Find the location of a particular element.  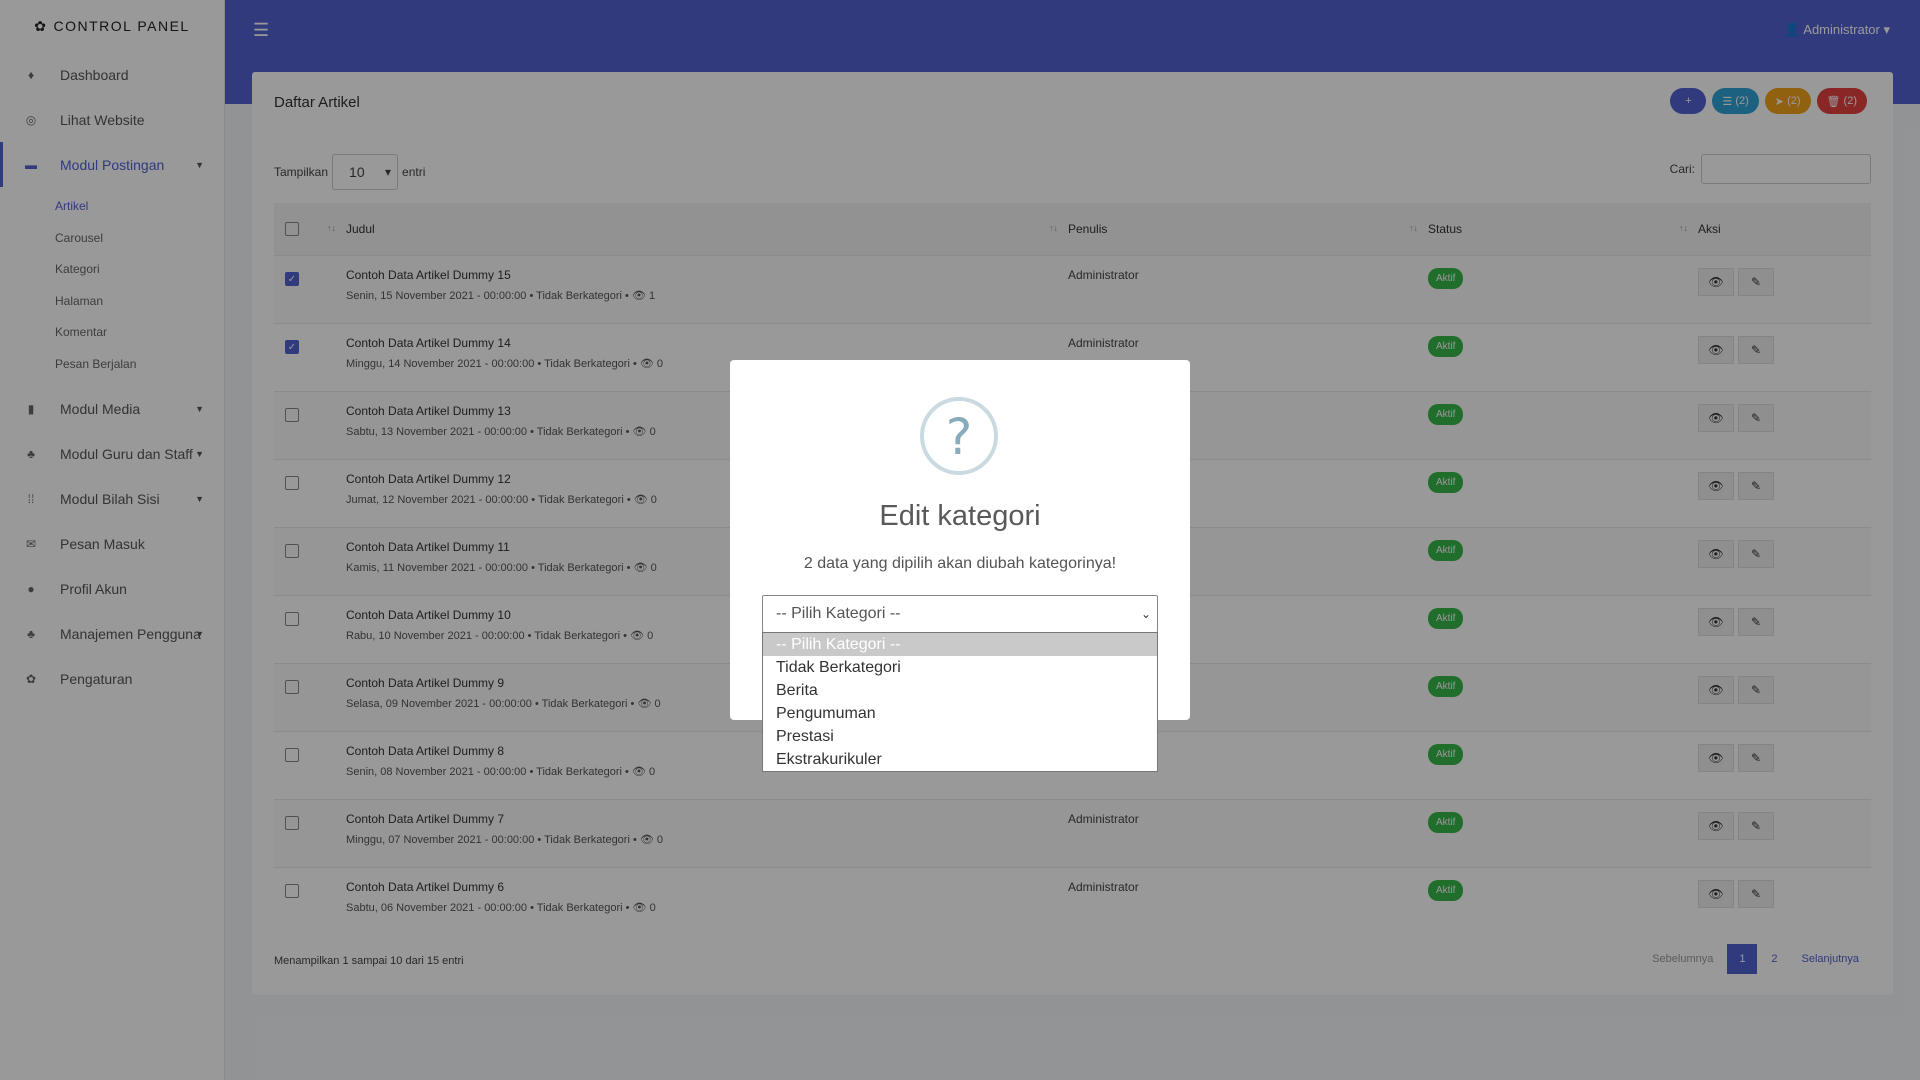

question-icon: ? is located at coordinates (959, 436).